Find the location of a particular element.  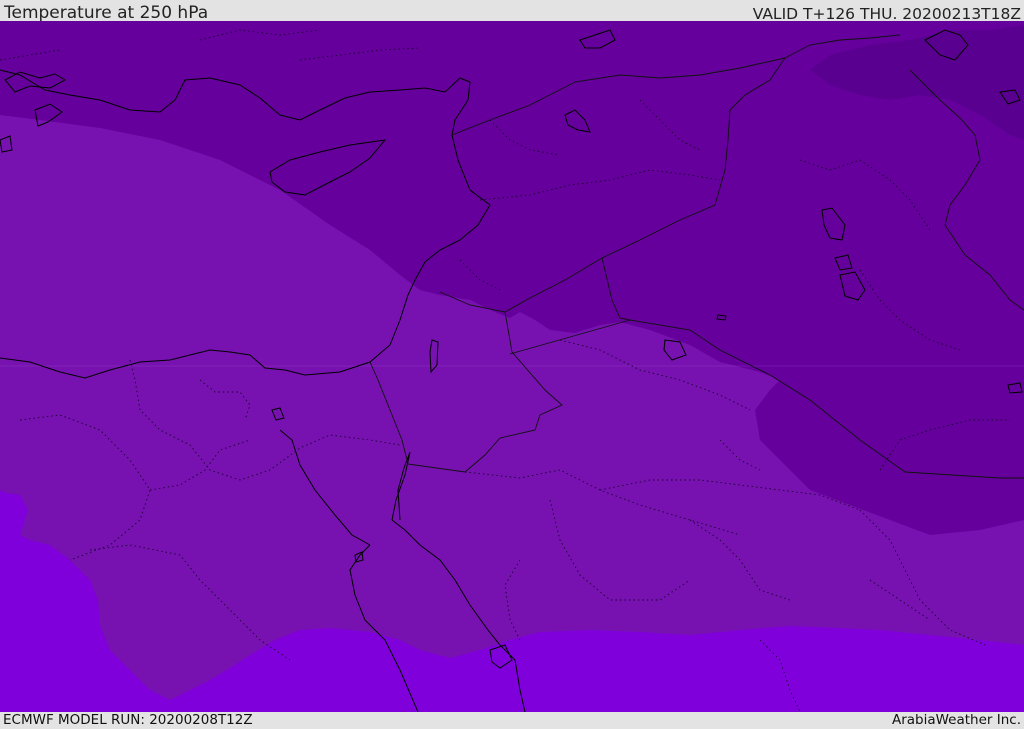

credit-text: ArabiaWeather Inc. is located at coordinates (956, 720).